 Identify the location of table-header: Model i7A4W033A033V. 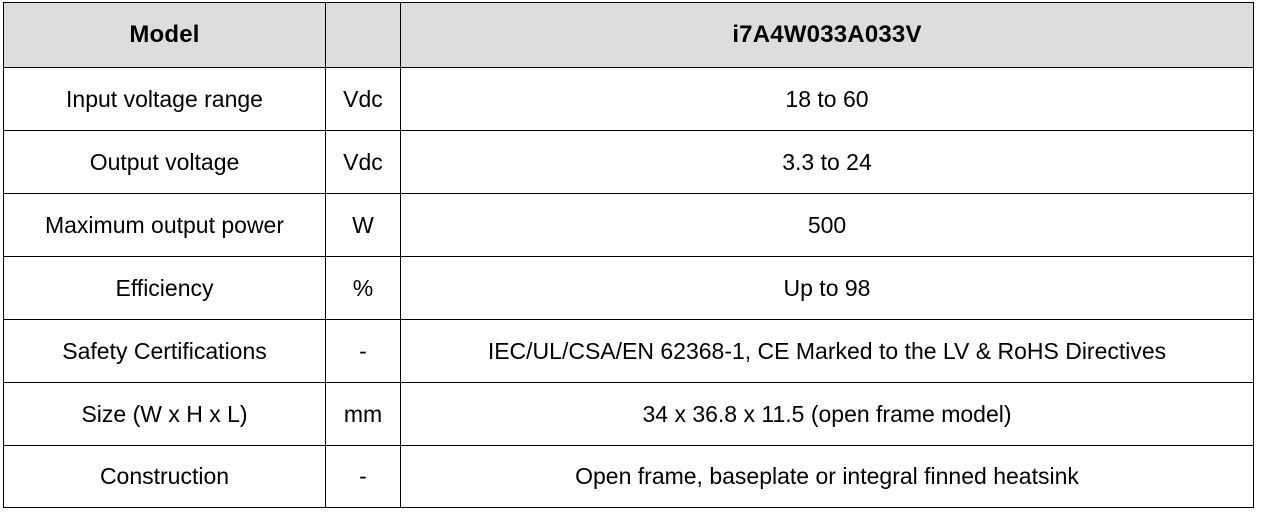
(628, 35).